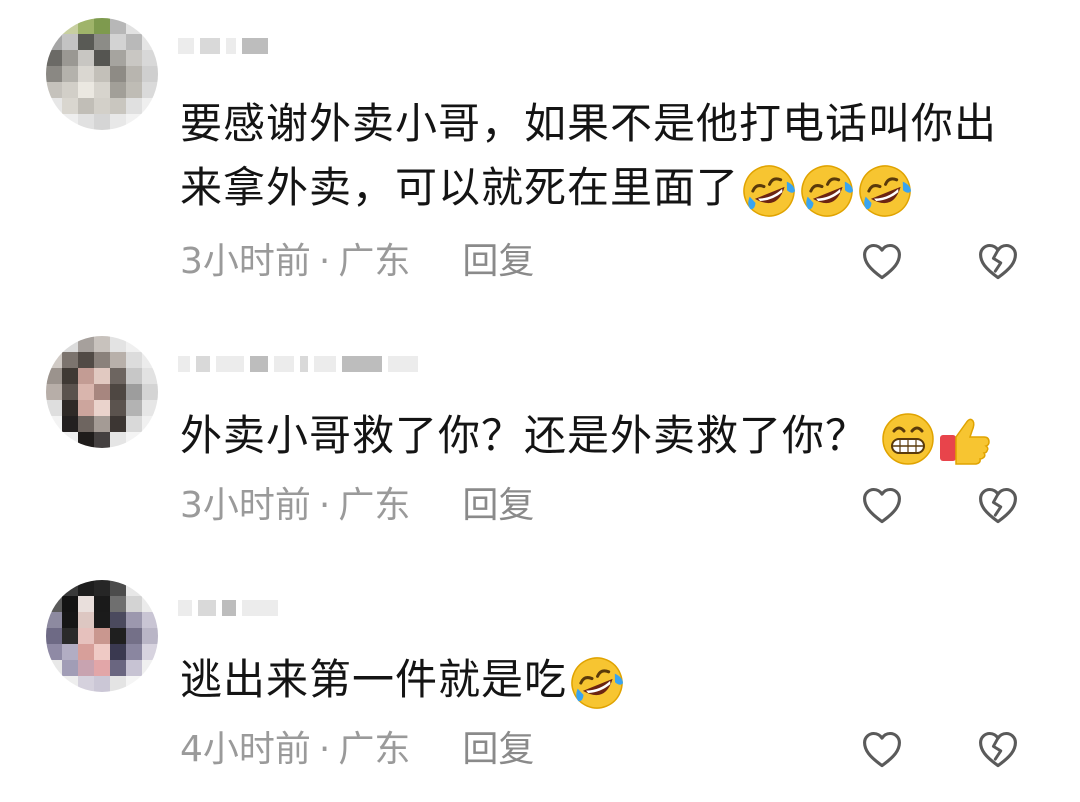 This screenshot has height=802, width=1080. What do you see at coordinates (228, 608) in the screenshot?
I see `username-pixelated` at bounding box center [228, 608].